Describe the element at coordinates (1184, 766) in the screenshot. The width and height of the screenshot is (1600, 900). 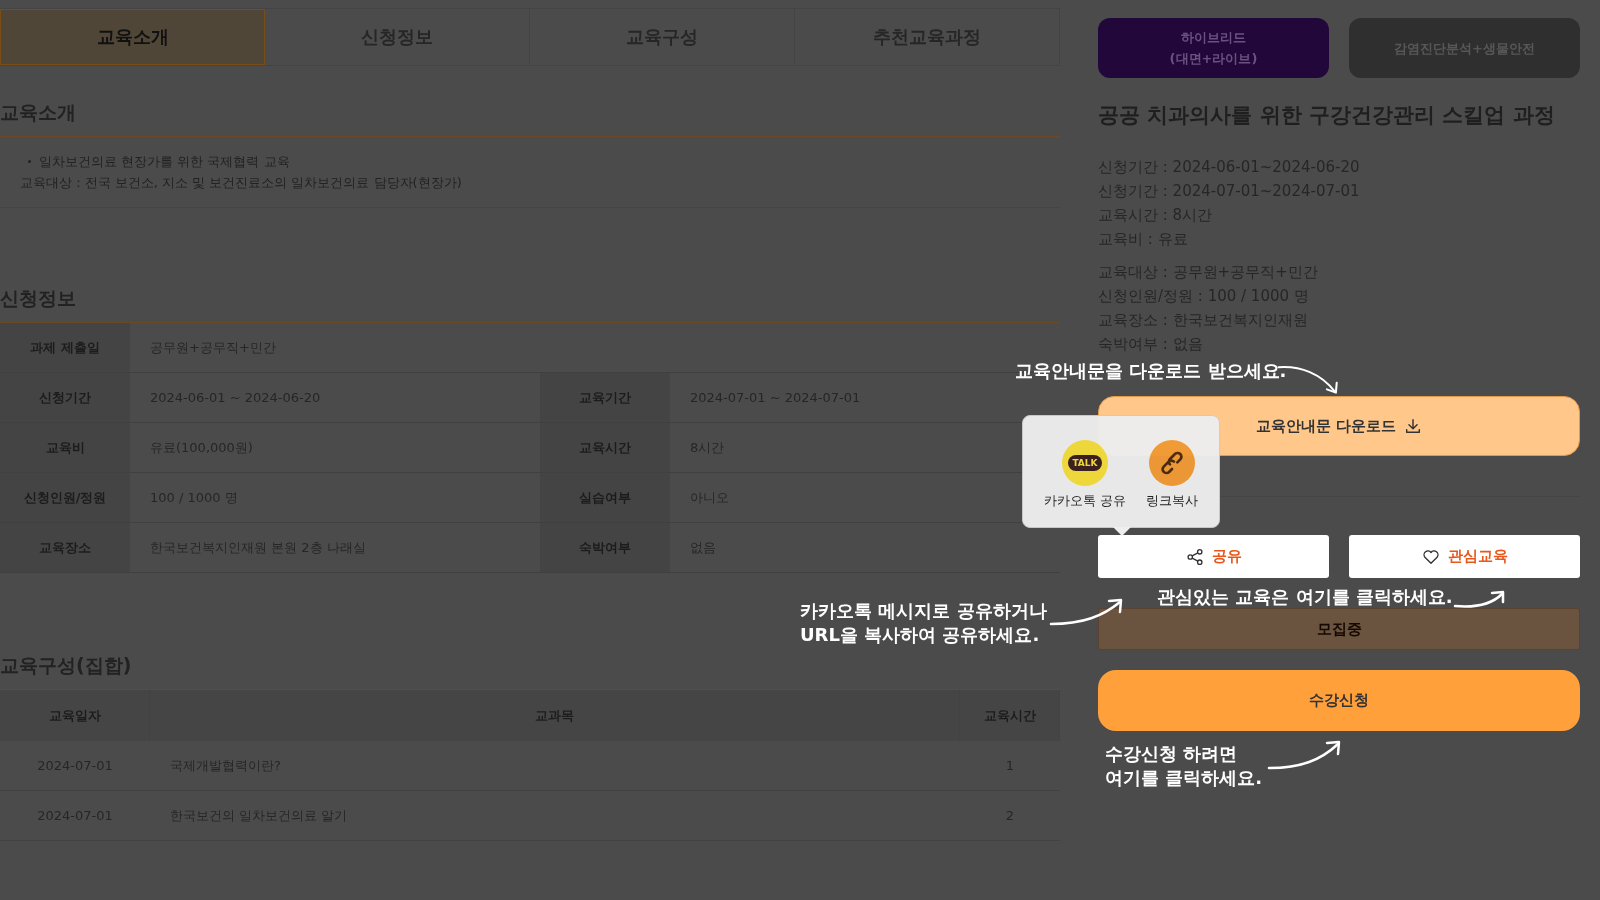
I see `hint-text: 수강신청 하려면 여기를 클릭하세요.` at that location.